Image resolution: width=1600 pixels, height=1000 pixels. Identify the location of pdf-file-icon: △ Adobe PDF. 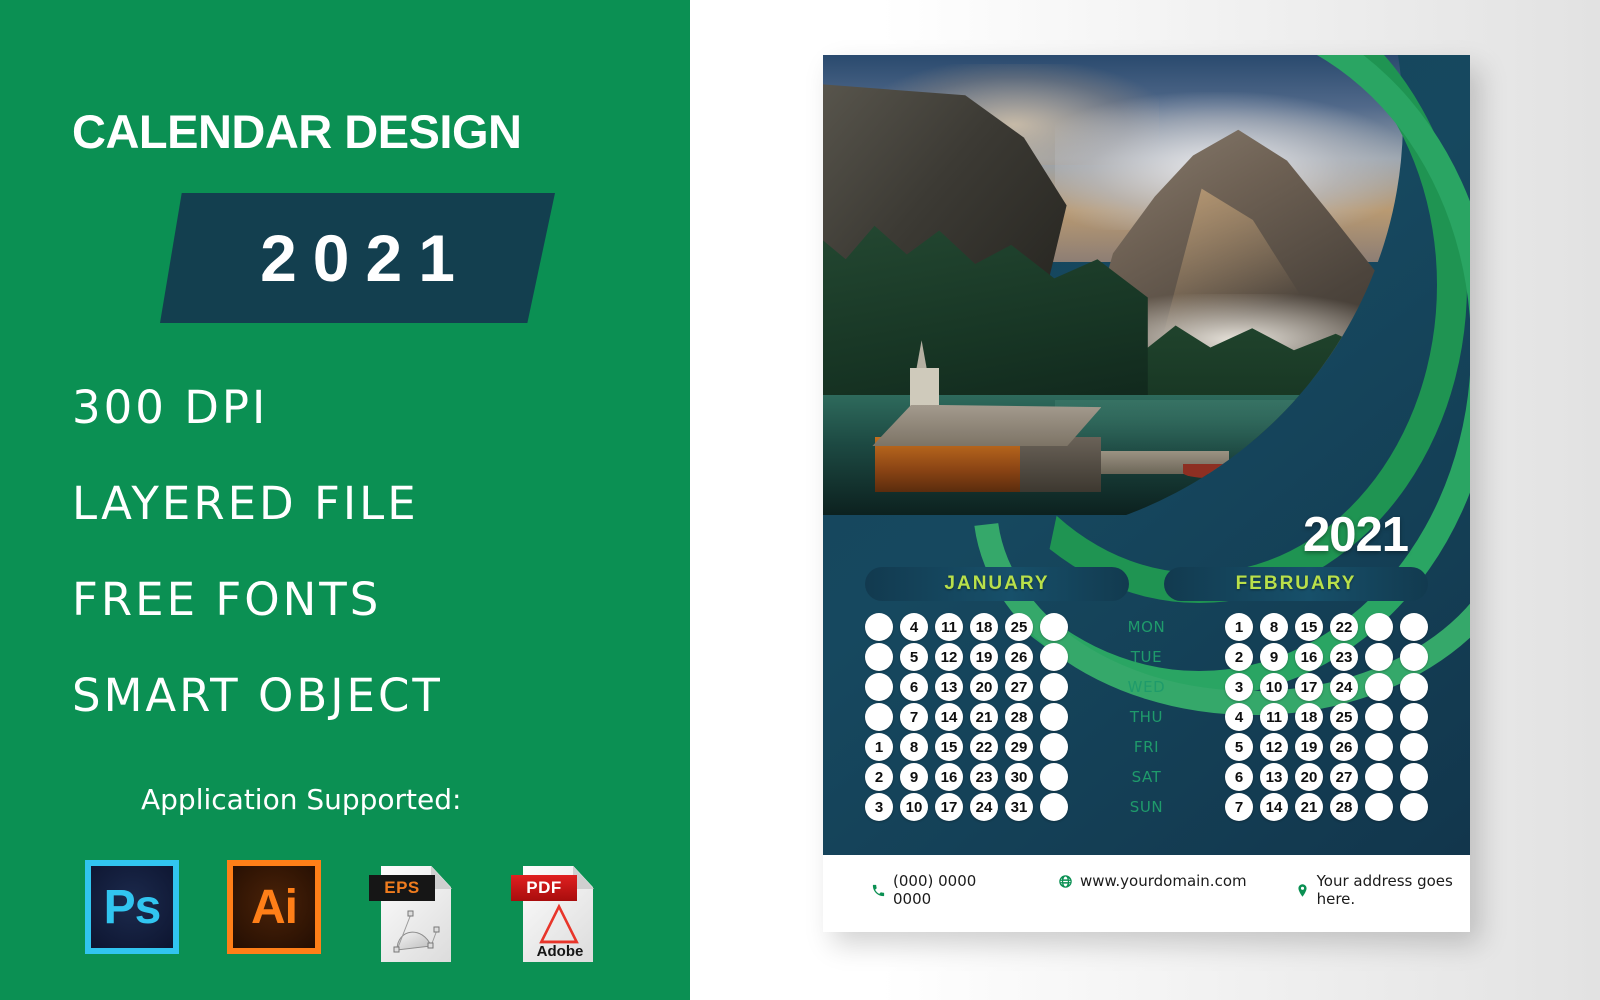
(558, 911).